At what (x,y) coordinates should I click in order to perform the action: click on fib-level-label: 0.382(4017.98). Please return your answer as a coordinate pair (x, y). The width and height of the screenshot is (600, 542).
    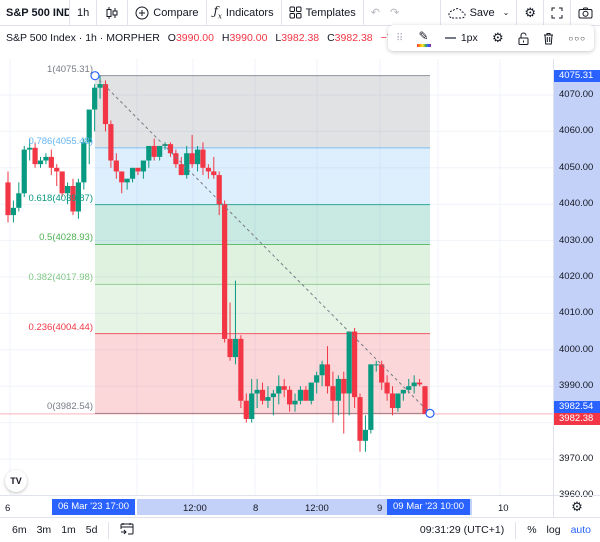
    Looking at the image, I should click on (60, 278).